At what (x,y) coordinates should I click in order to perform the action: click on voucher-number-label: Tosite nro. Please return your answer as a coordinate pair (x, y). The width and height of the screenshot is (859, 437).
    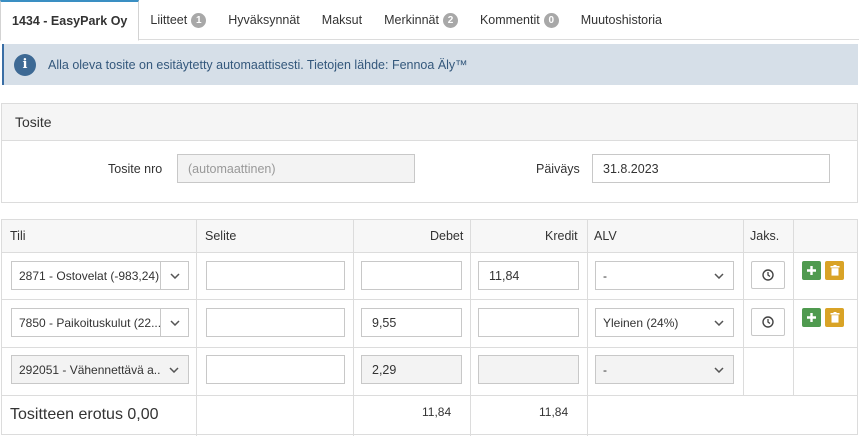
    Looking at the image, I should click on (135, 169).